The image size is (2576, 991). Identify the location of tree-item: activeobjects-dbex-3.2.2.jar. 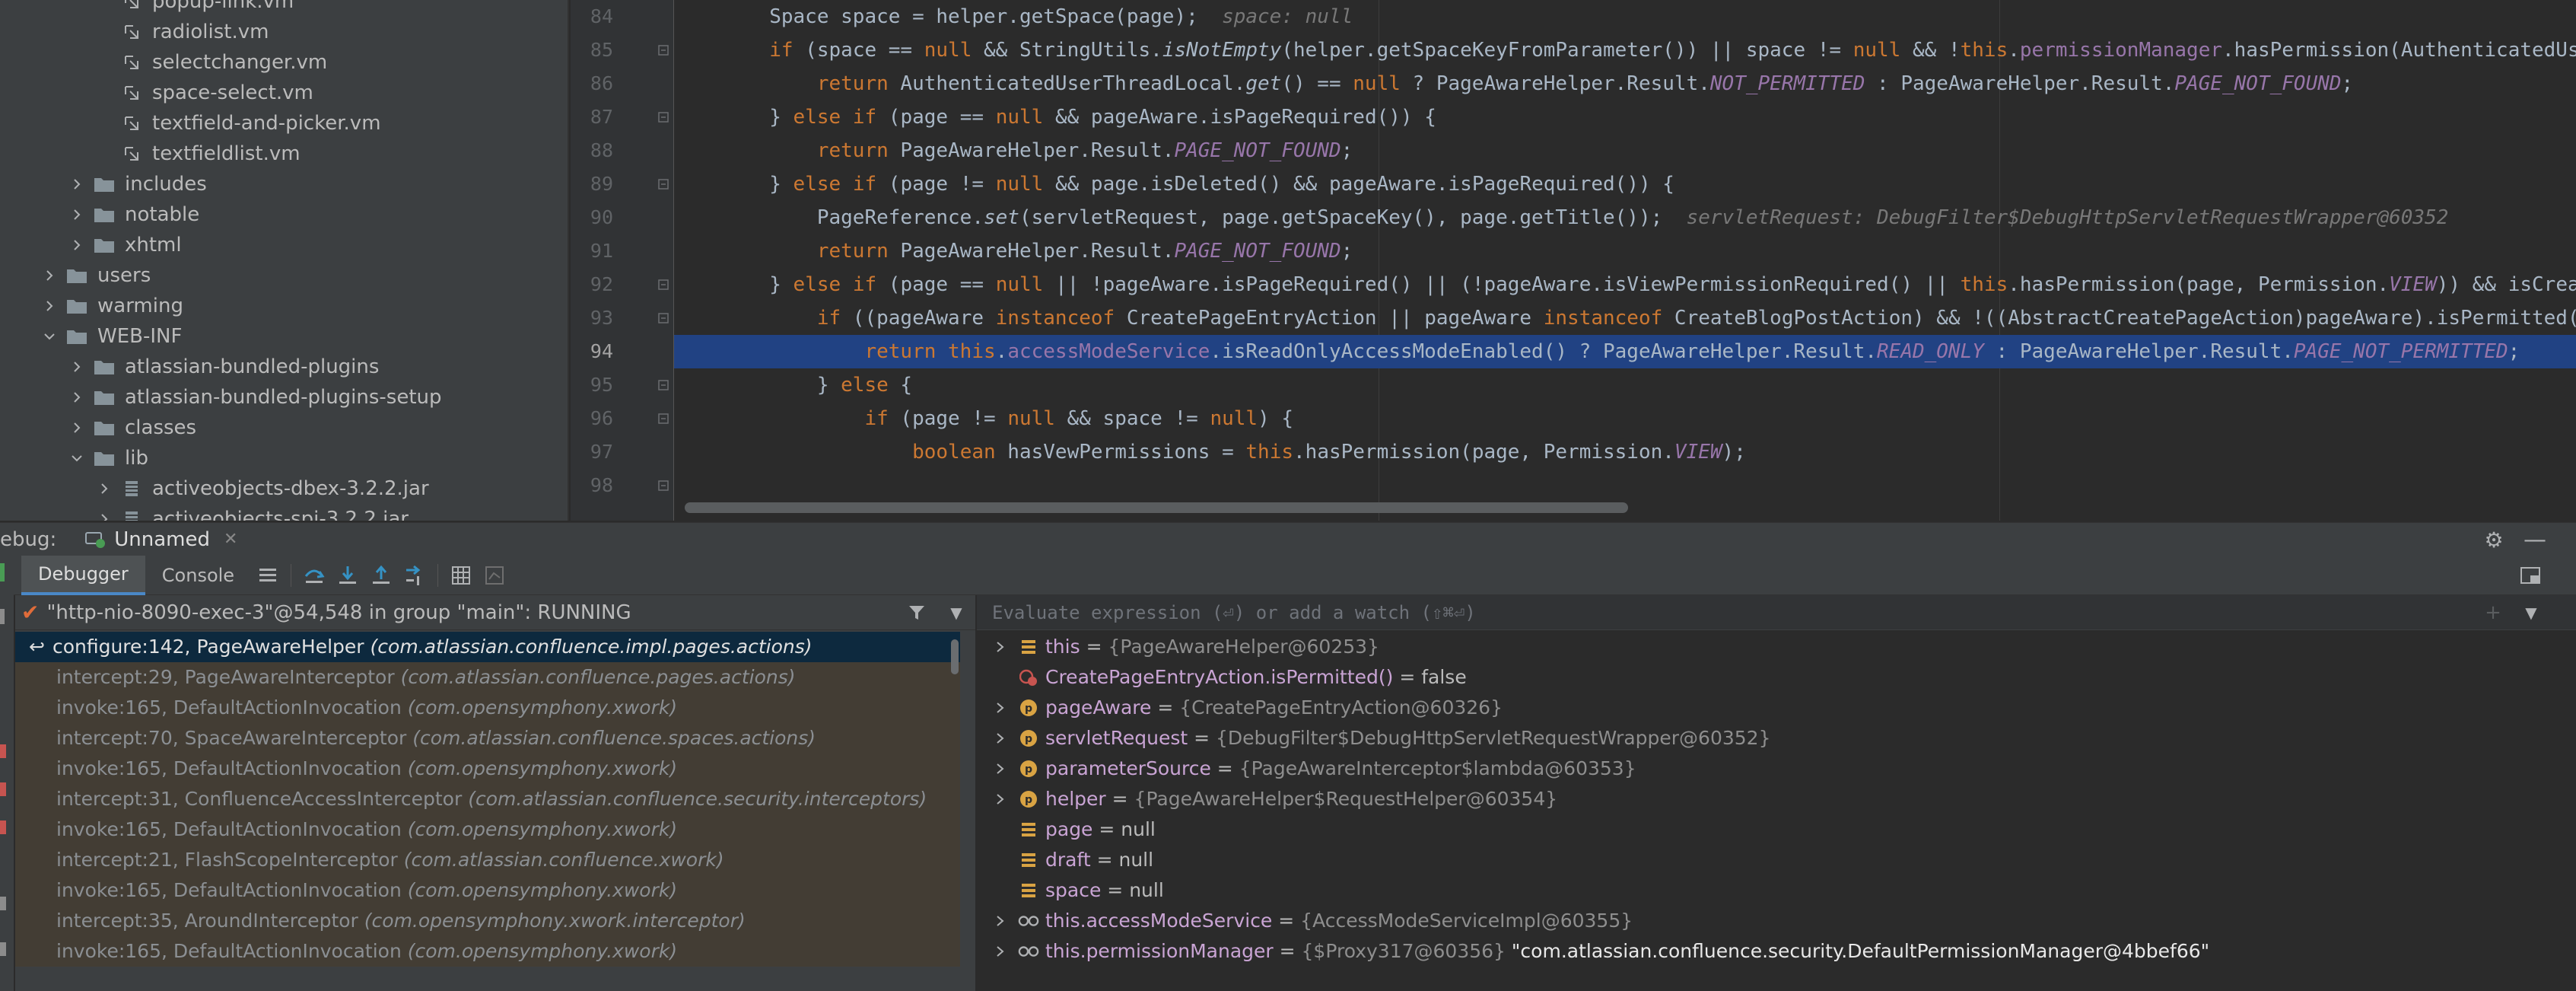
(262, 489).